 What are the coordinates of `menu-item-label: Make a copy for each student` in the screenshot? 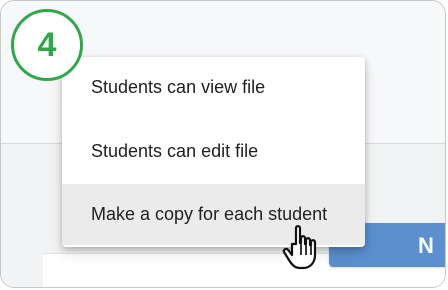 It's located at (209, 214).